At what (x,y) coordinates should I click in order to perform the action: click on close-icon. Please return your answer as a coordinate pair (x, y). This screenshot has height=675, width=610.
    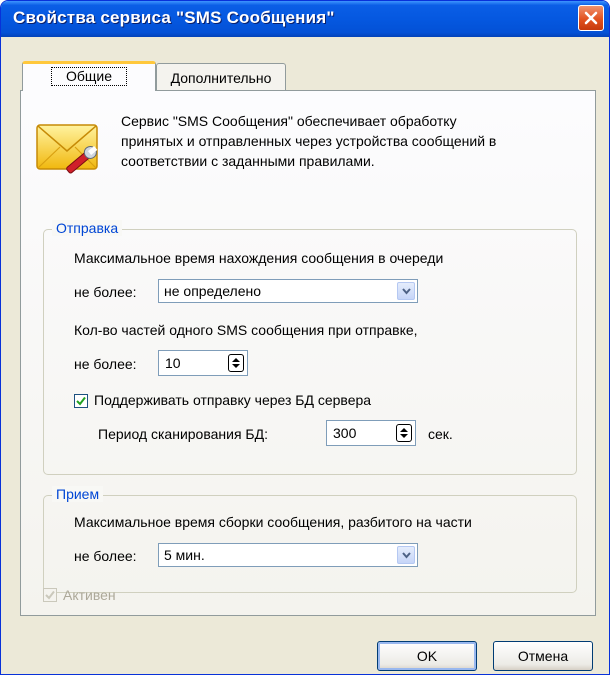
    Looking at the image, I should click on (591, 18).